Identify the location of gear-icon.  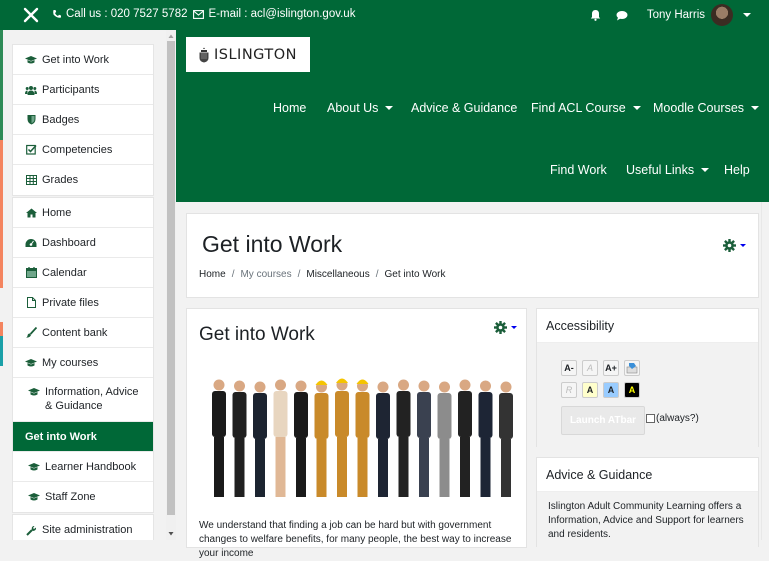
(500, 327).